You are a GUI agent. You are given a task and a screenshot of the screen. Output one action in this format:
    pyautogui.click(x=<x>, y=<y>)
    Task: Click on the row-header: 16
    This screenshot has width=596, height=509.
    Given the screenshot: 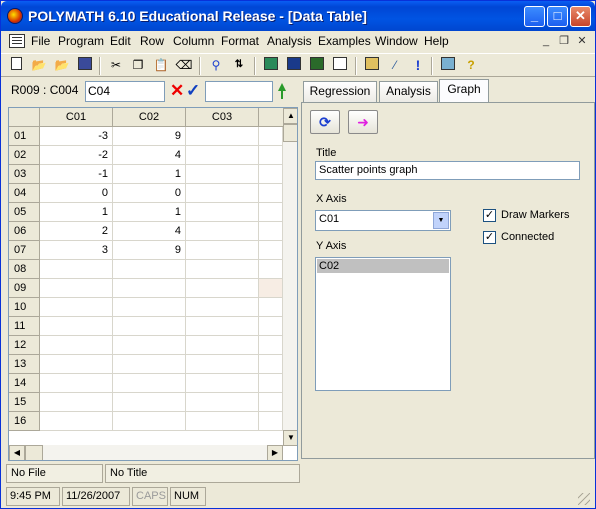 What is the action you would take?
    pyautogui.click(x=24, y=421)
    